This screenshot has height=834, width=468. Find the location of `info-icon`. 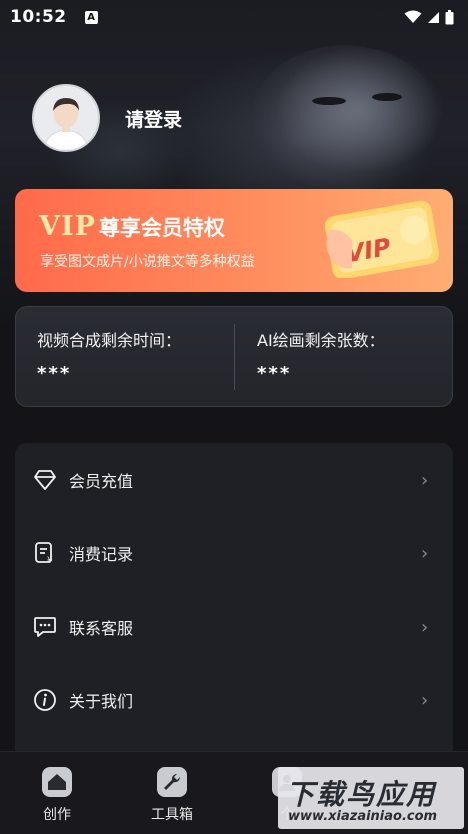

info-icon is located at coordinates (45, 700).